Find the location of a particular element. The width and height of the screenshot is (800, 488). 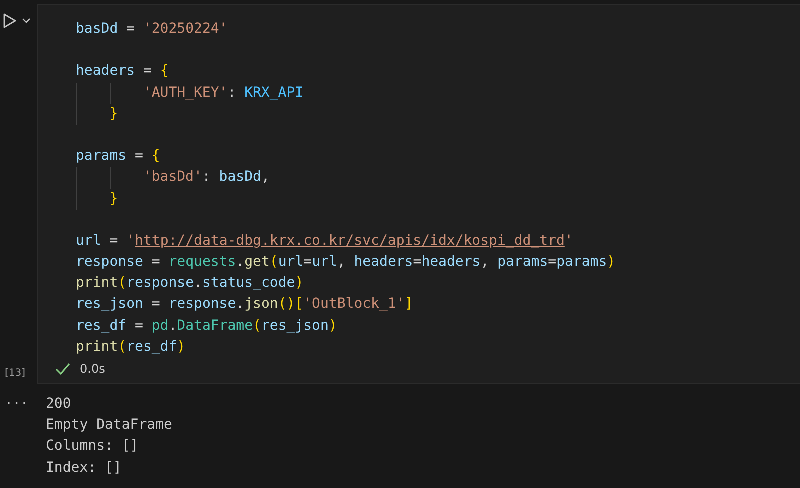

code-line: url = 'http://data-dbg.krx.co.kr/svc/apis/idx/kospi_dd_trd' is located at coordinates (325, 241).